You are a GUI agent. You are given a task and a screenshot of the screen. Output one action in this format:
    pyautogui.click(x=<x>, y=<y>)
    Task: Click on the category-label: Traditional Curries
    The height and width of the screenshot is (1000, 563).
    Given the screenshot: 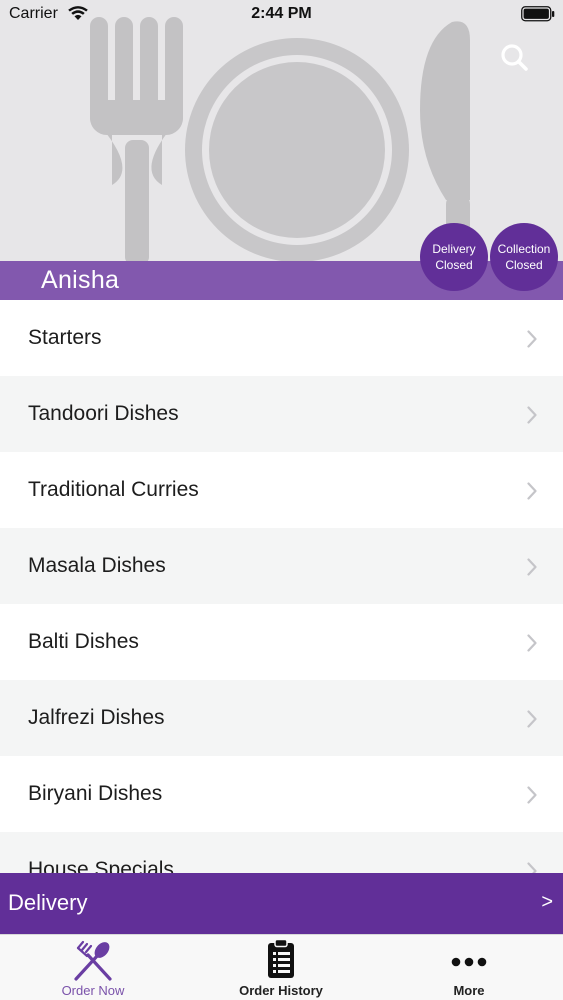 What is the action you would take?
    pyautogui.click(x=113, y=489)
    